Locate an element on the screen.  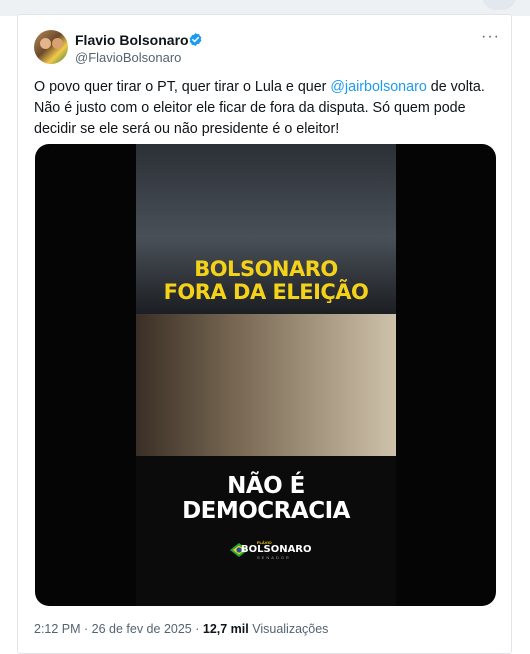
author-handle: @FlavioBolsonaro is located at coordinates (128, 57).